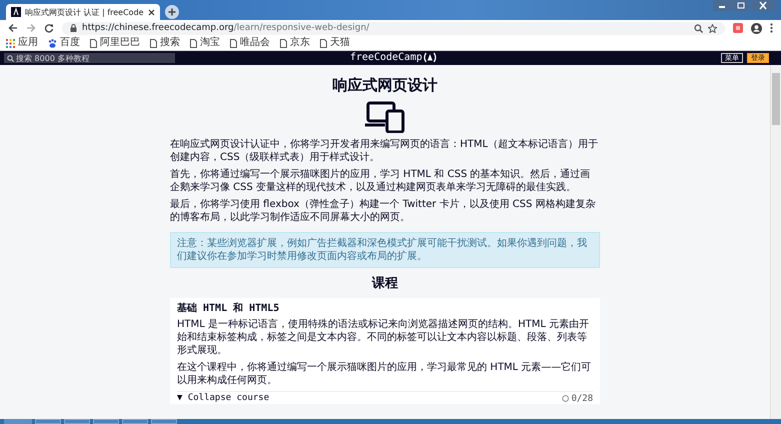 This screenshot has height=424, width=781. Describe the element at coordinates (383, 337) in the screenshot. I see `course-description: HTML 是一种标记语言，使用特殊的语法或标记来向浏览器描述网页的结构。HTML 元素由开始和结束标签构成，标签之间是文本内容。不同的标签可以让文本内容以标题、段落、列表等形式展现。` at that location.